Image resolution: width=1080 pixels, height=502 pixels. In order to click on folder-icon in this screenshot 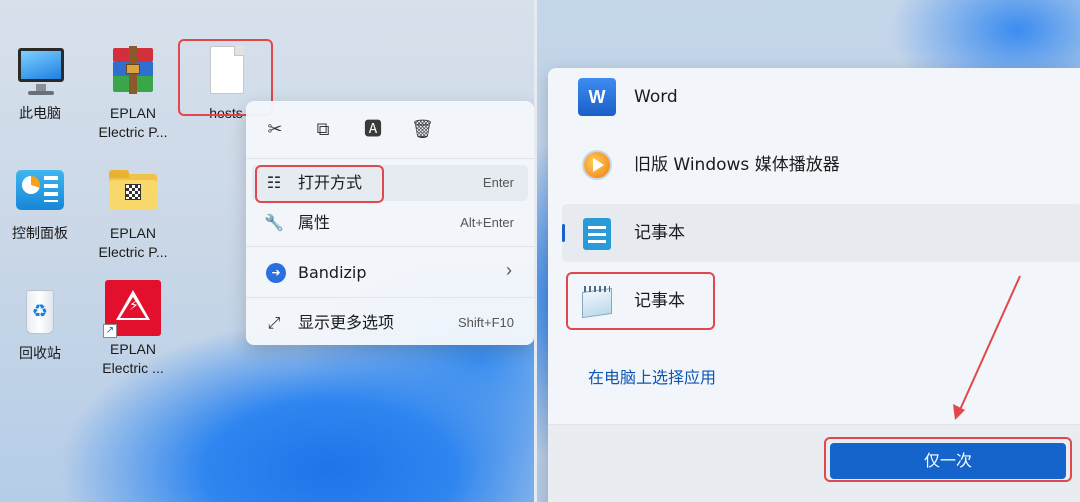, I will do `click(133, 192)`.